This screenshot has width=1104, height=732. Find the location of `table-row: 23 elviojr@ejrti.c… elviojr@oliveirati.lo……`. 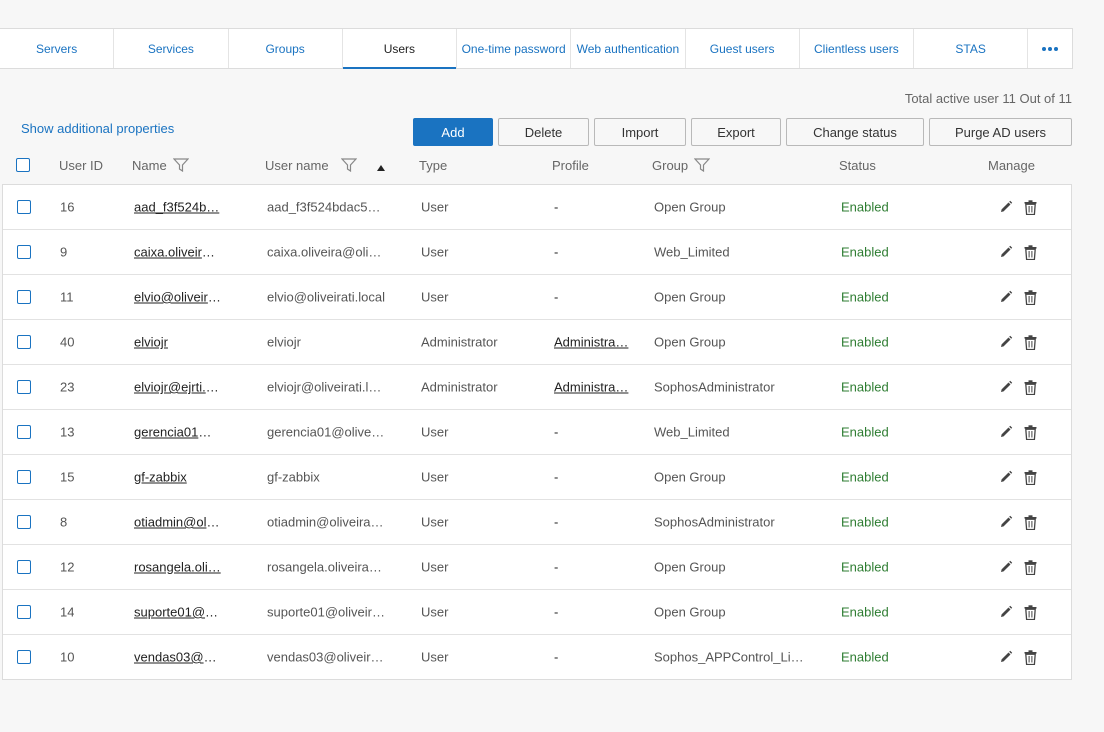

table-row: 23 elviojr@ejrti.c… elviojr@oliveirati.lo…… is located at coordinates (537, 387).